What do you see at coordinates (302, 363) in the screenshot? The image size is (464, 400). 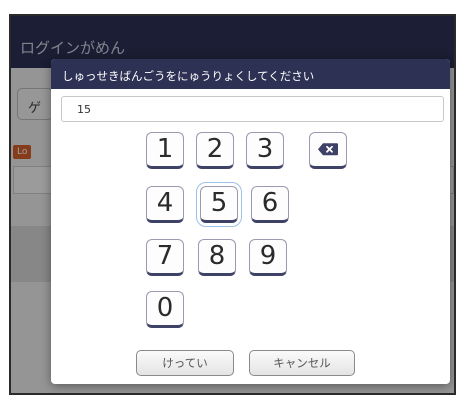 I see `cancel-button: キャンセル` at bounding box center [302, 363].